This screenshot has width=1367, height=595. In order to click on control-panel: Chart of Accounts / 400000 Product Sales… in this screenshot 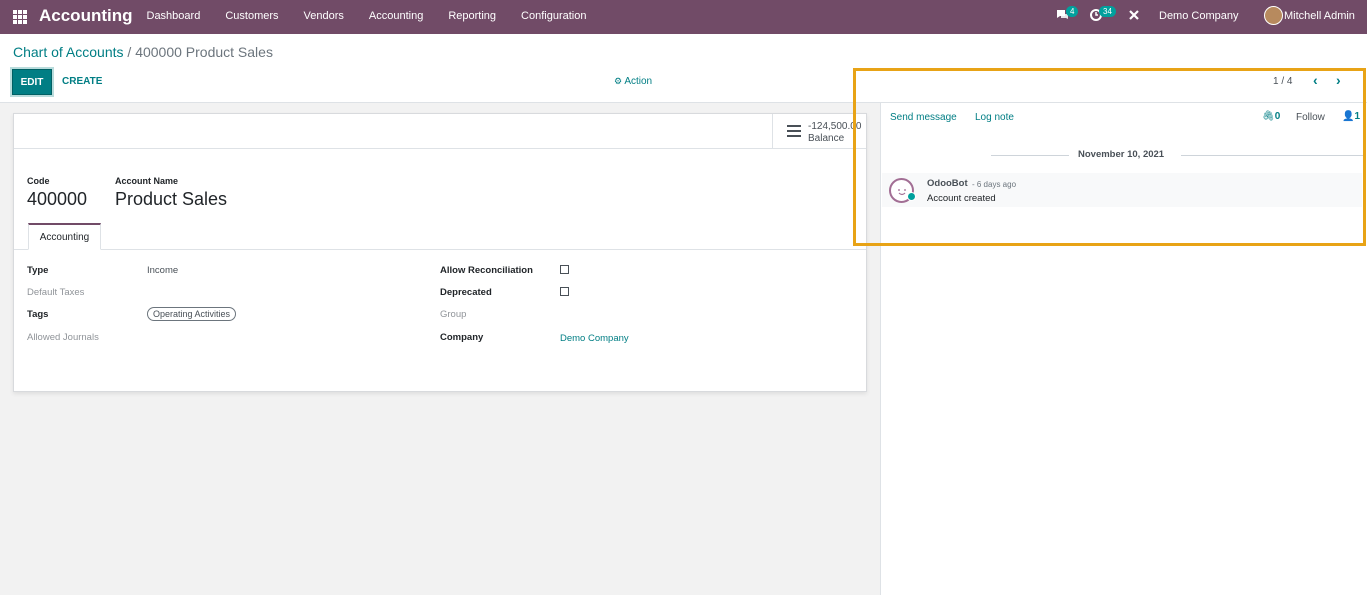, I will do `click(683, 68)`.